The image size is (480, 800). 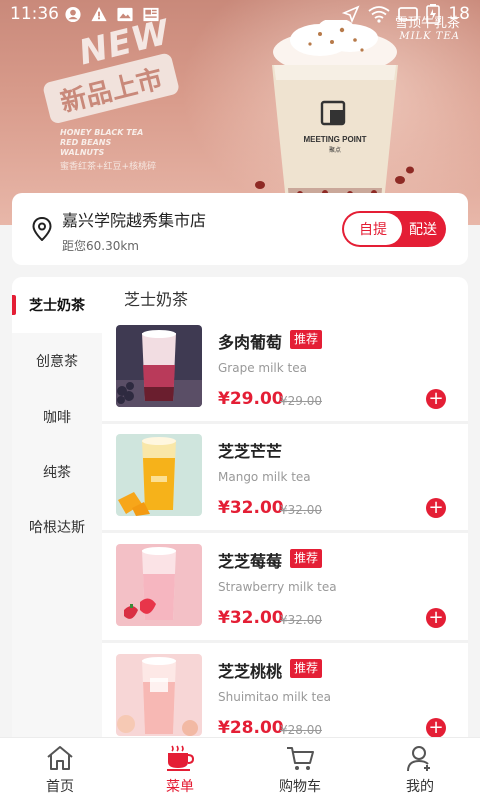 What do you see at coordinates (42, 229) in the screenshot?
I see `location-pin-icon` at bounding box center [42, 229].